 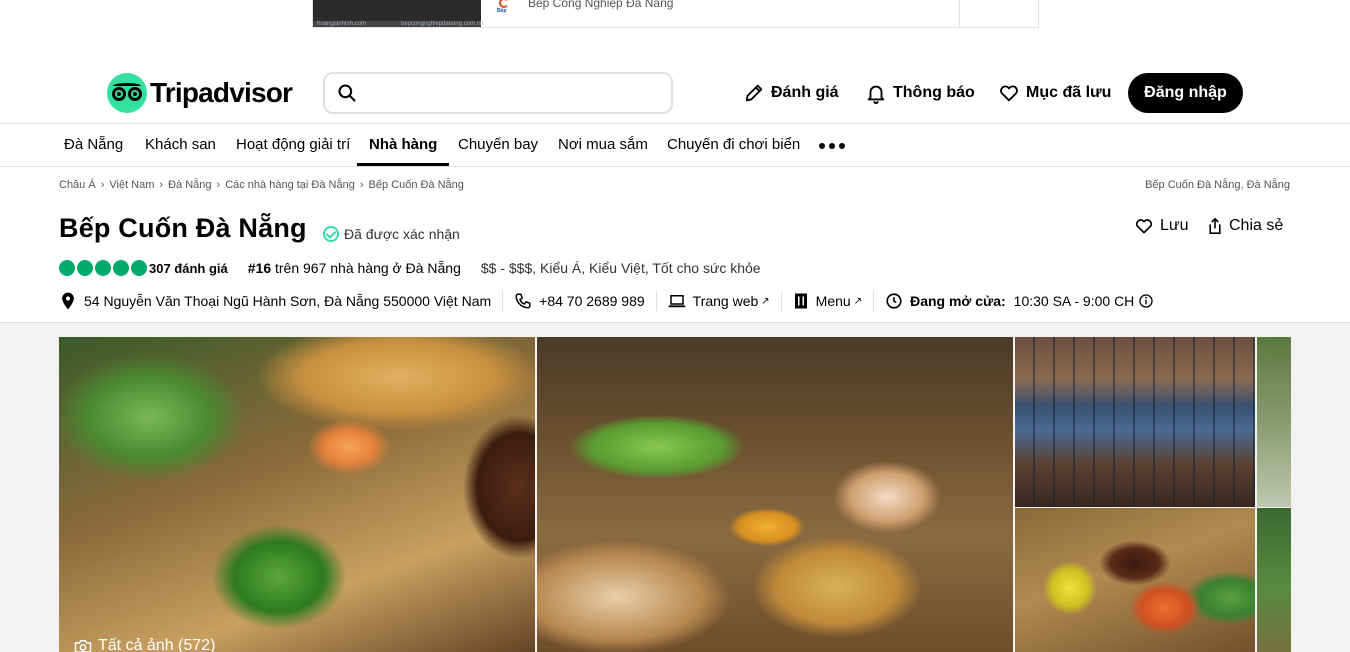 What do you see at coordinates (832, 146) in the screenshot?
I see `more-menu-icon` at bounding box center [832, 146].